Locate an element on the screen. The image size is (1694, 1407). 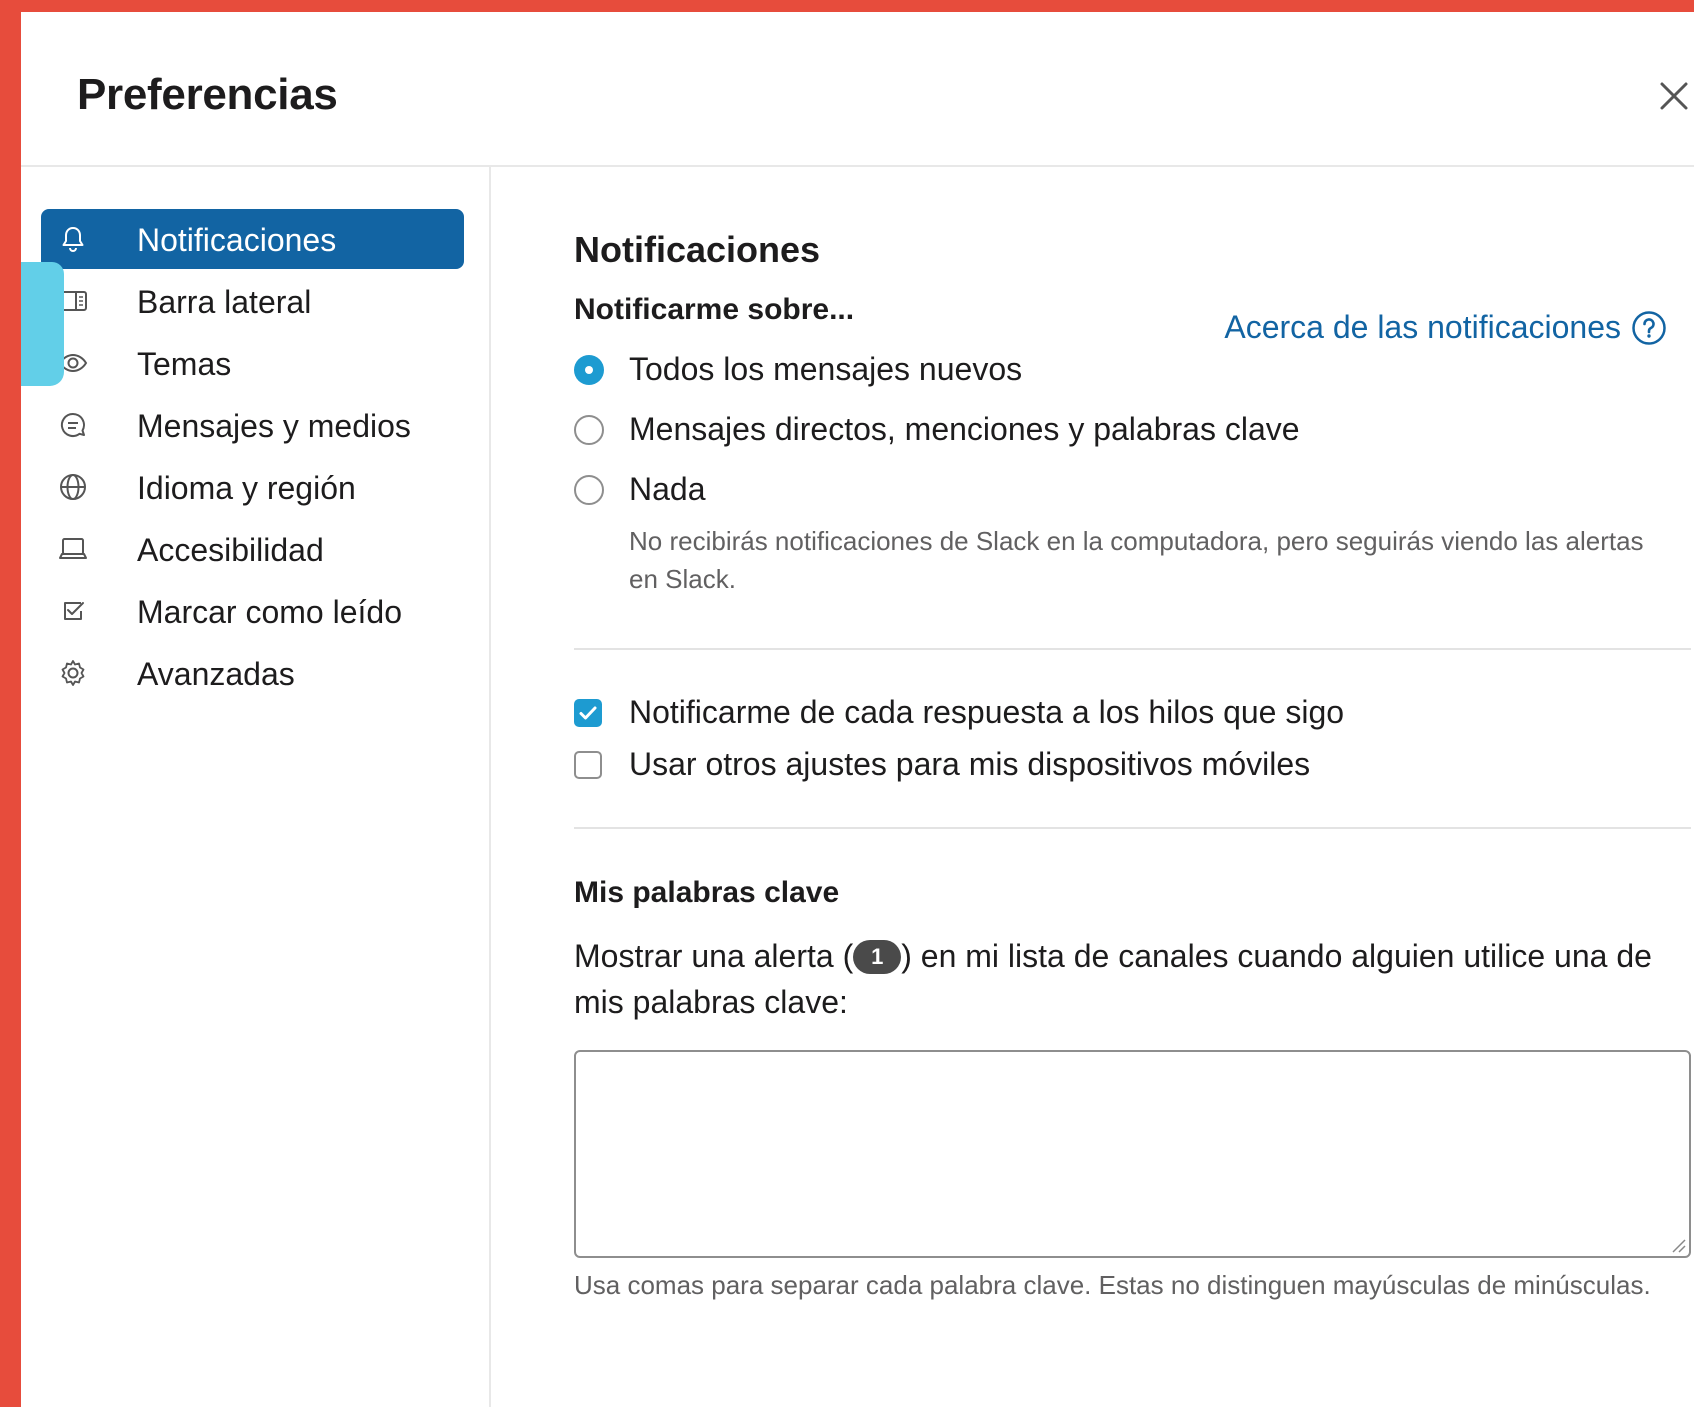
keywords-heading: Mis palabras clave is located at coordinates (707, 892).